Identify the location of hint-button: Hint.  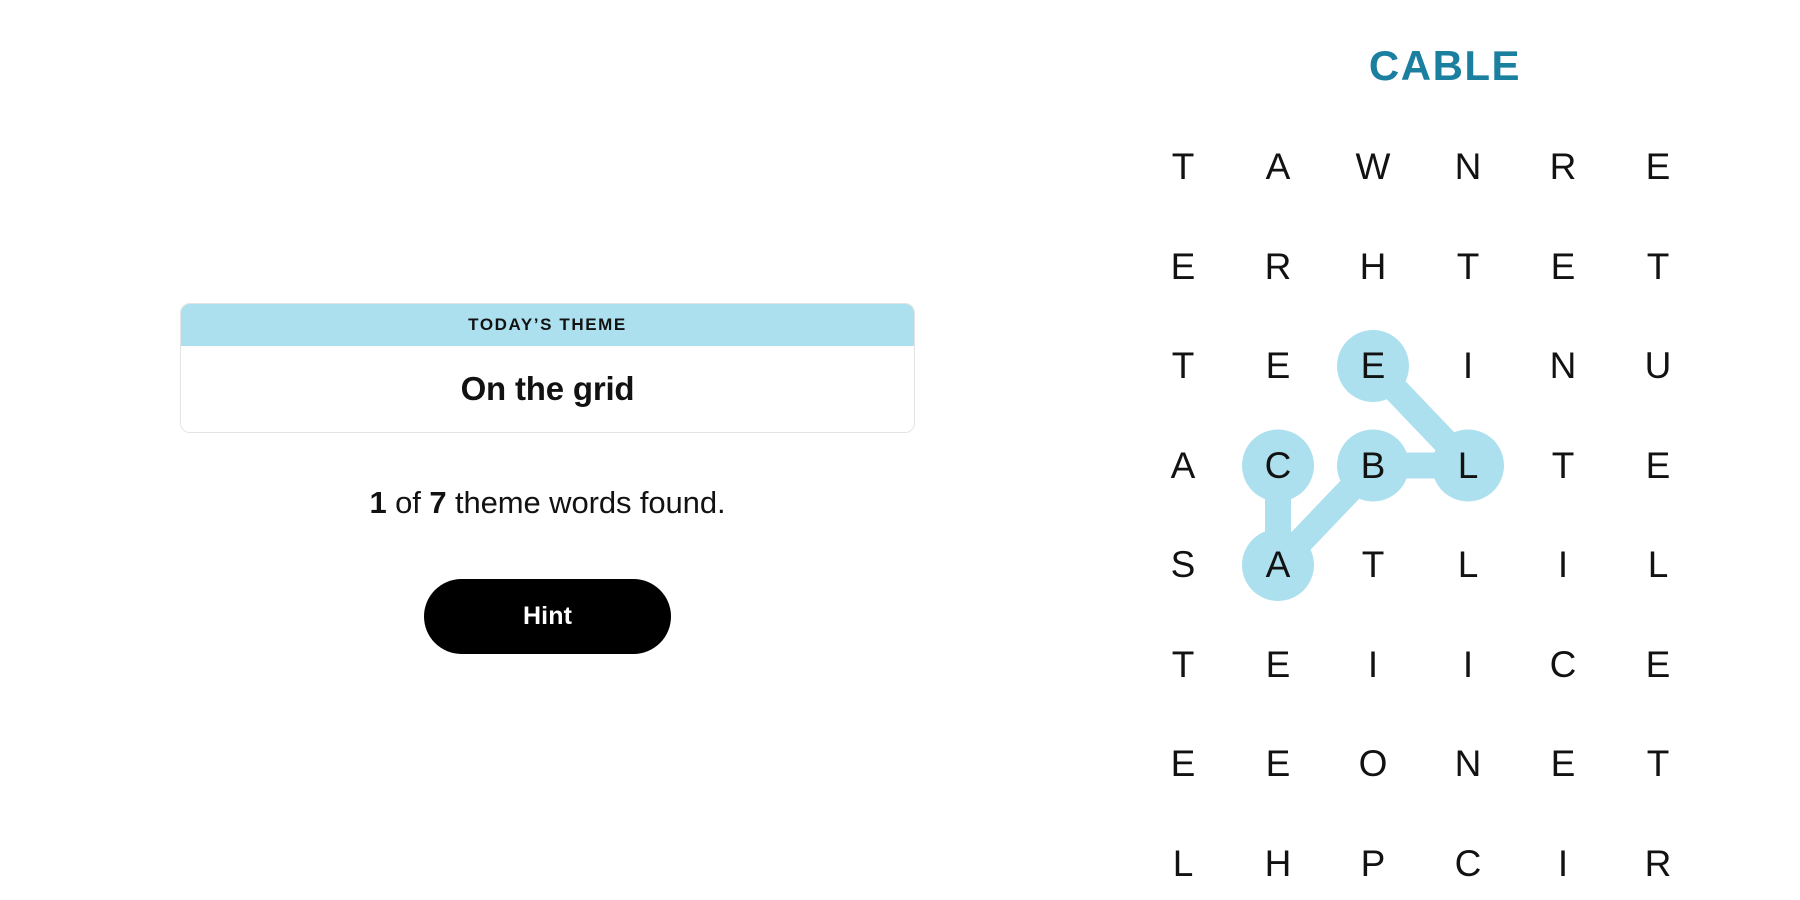
(547, 616).